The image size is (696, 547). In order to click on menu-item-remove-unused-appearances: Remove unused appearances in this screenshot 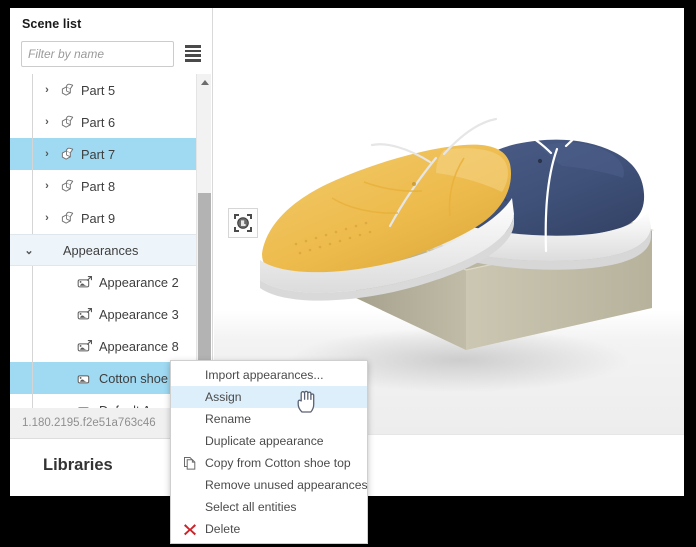, I will do `click(269, 485)`.